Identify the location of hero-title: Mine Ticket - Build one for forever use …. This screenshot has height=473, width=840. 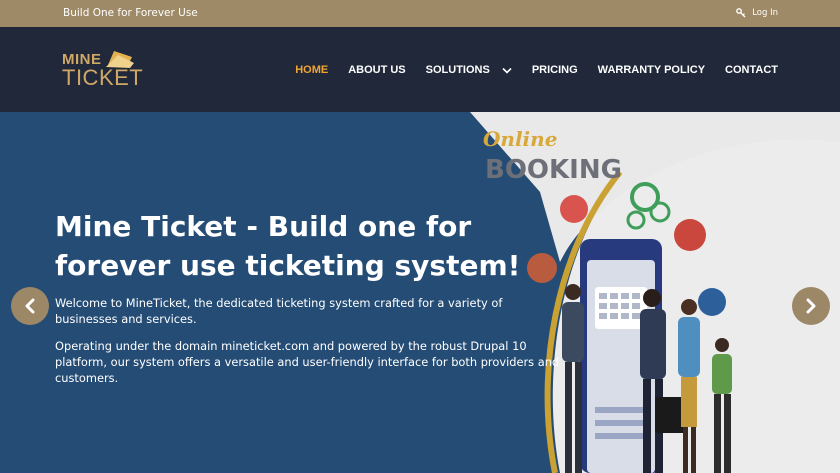
(288, 246).